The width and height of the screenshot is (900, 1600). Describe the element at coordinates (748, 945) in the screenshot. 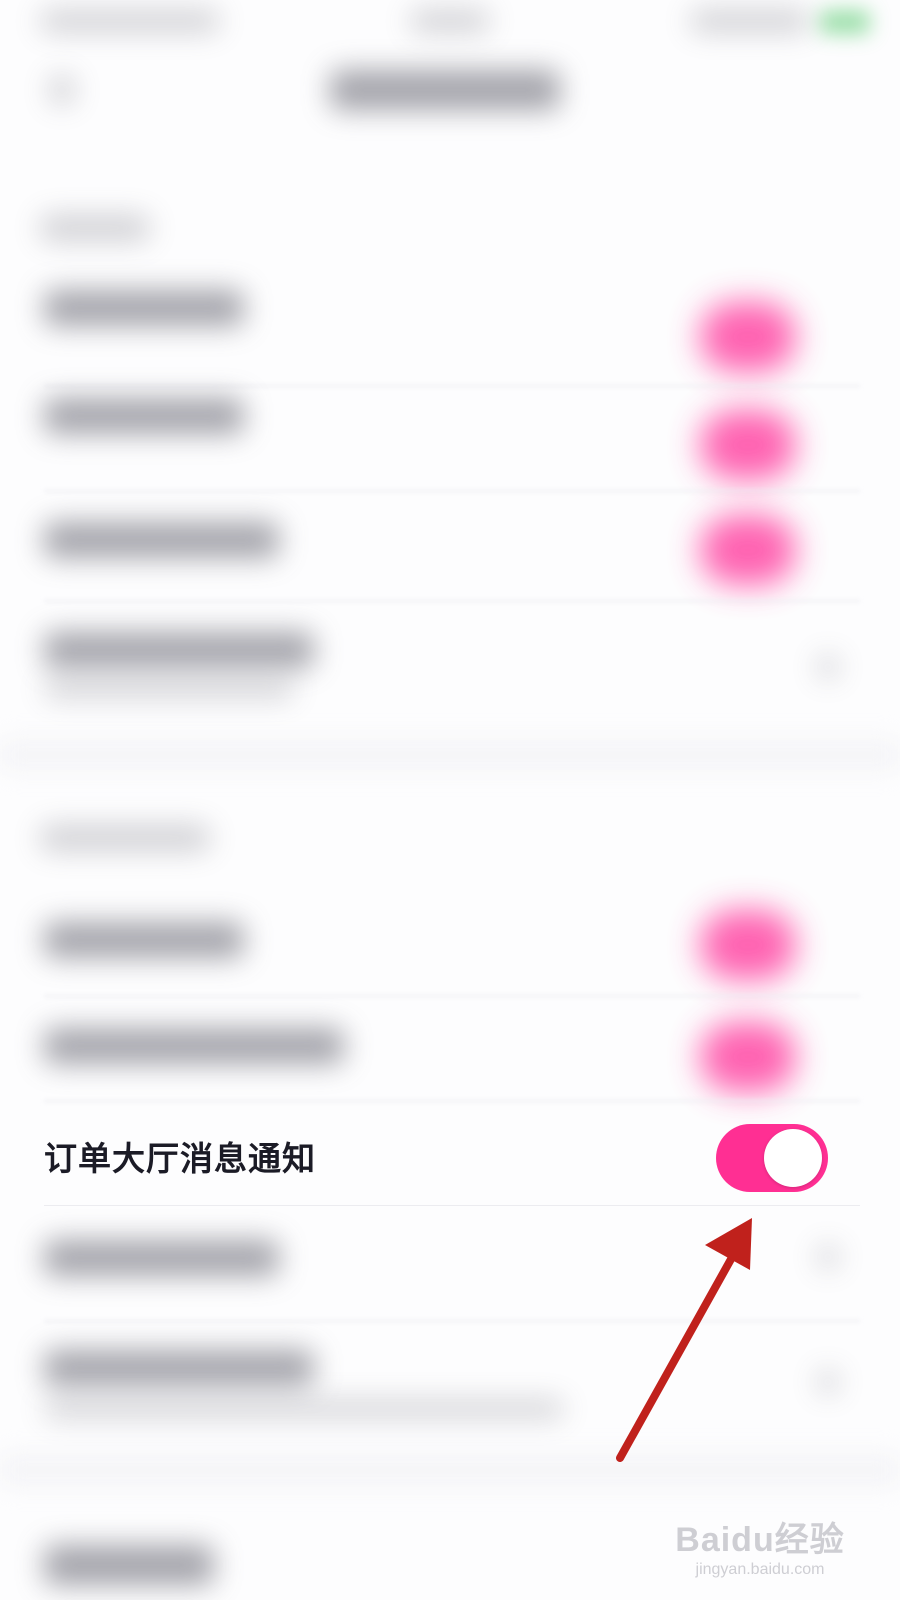

I see `setting-row-5-toggle` at that location.